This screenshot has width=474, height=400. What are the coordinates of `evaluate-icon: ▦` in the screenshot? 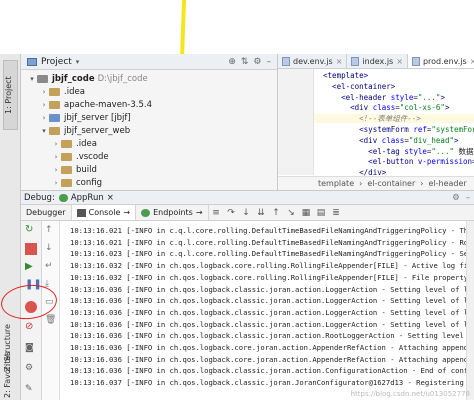 It's located at (306, 213).